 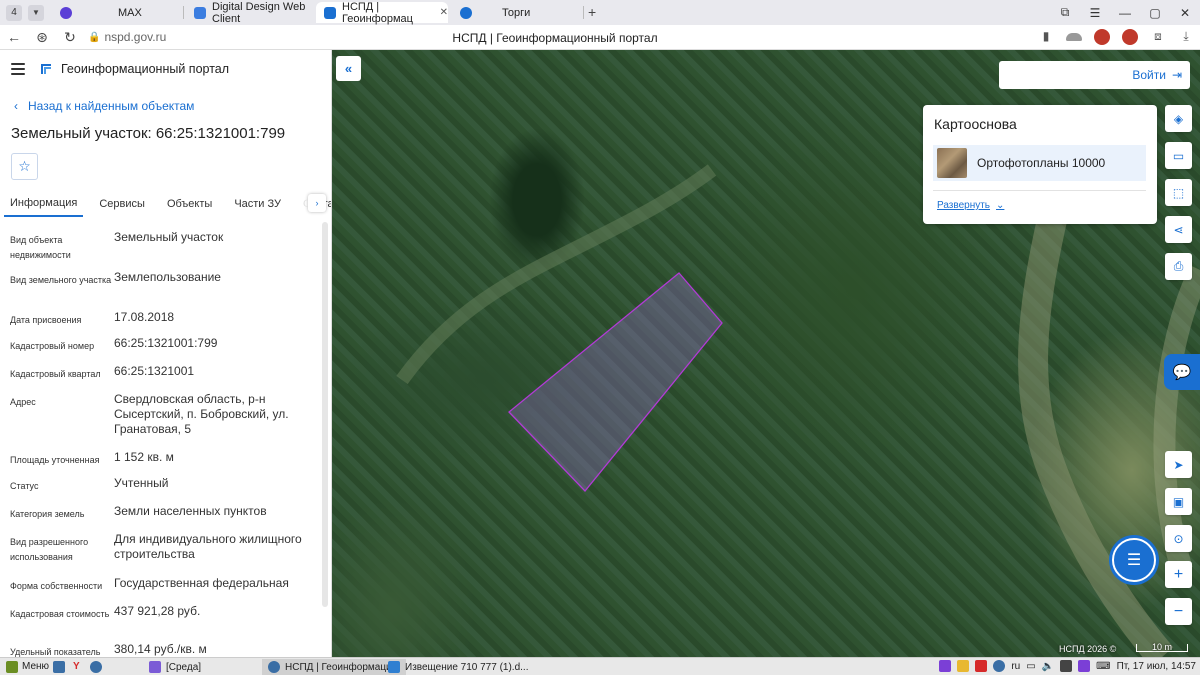 I want to click on property-value: 1 152 кв. м, so click(x=144, y=457).